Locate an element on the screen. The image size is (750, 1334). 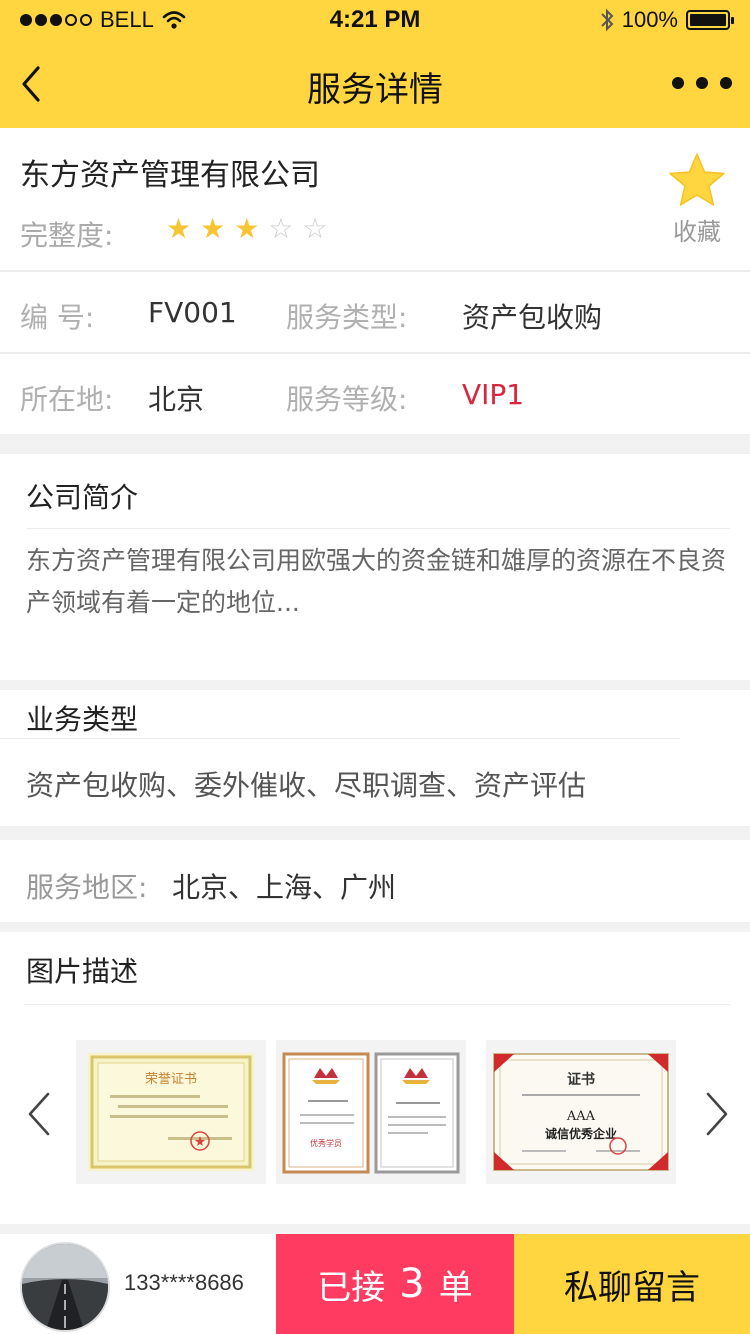
rating-stars: ★ ★ ★ ☆ ☆ is located at coordinates (247, 228).